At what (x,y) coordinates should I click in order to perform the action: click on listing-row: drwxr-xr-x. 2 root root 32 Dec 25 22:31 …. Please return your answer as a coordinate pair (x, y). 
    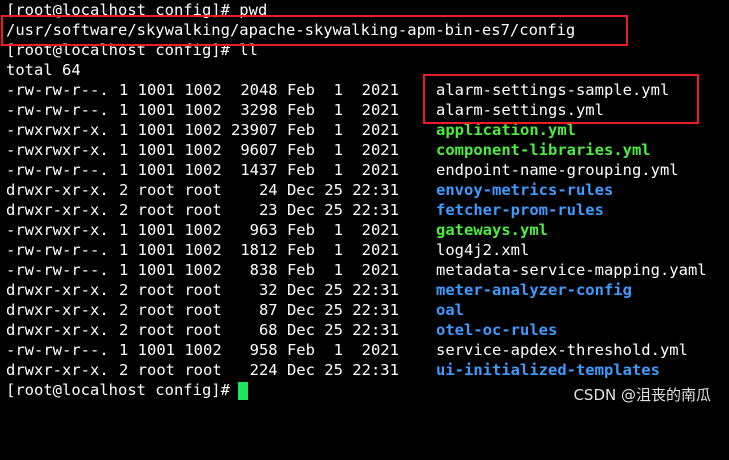
    Looking at the image, I should click on (319, 290).